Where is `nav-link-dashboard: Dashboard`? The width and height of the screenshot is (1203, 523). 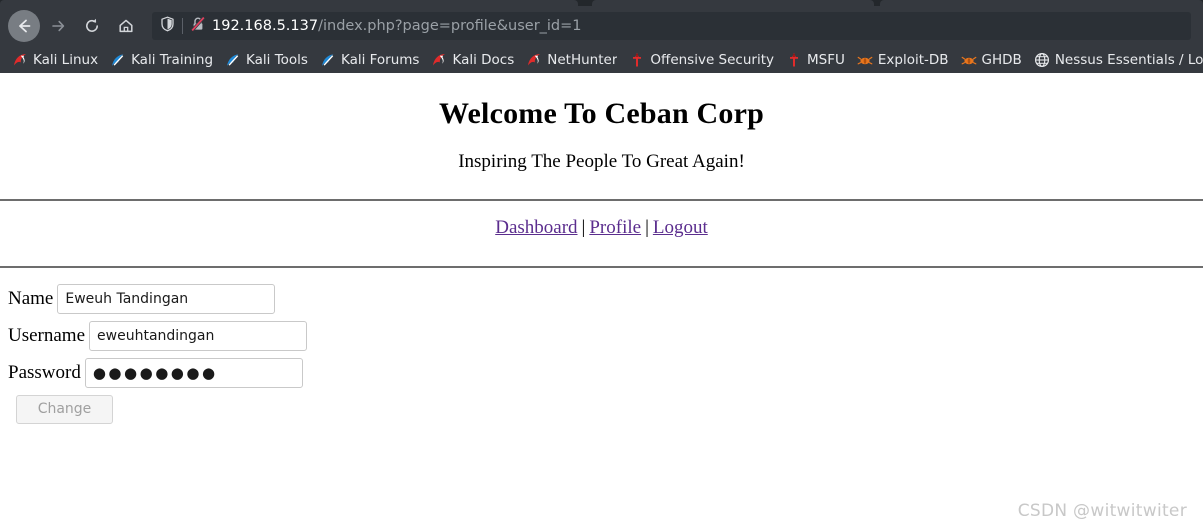
nav-link-dashboard: Dashboard is located at coordinates (536, 227).